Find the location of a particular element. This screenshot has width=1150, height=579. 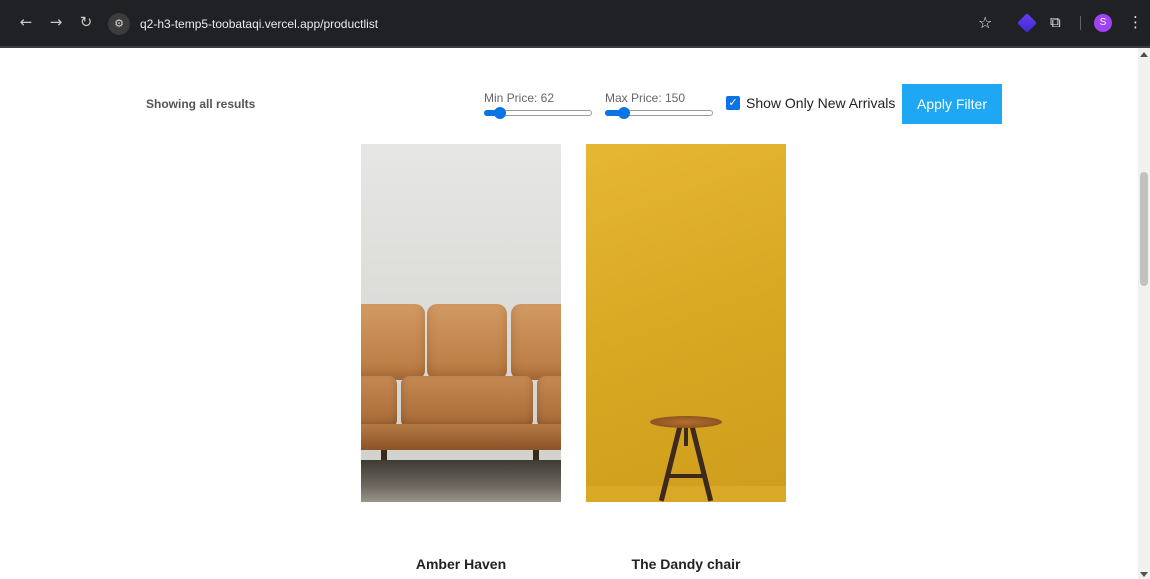

max-price-label: Max Price: 150 is located at coordinates (645, 98).